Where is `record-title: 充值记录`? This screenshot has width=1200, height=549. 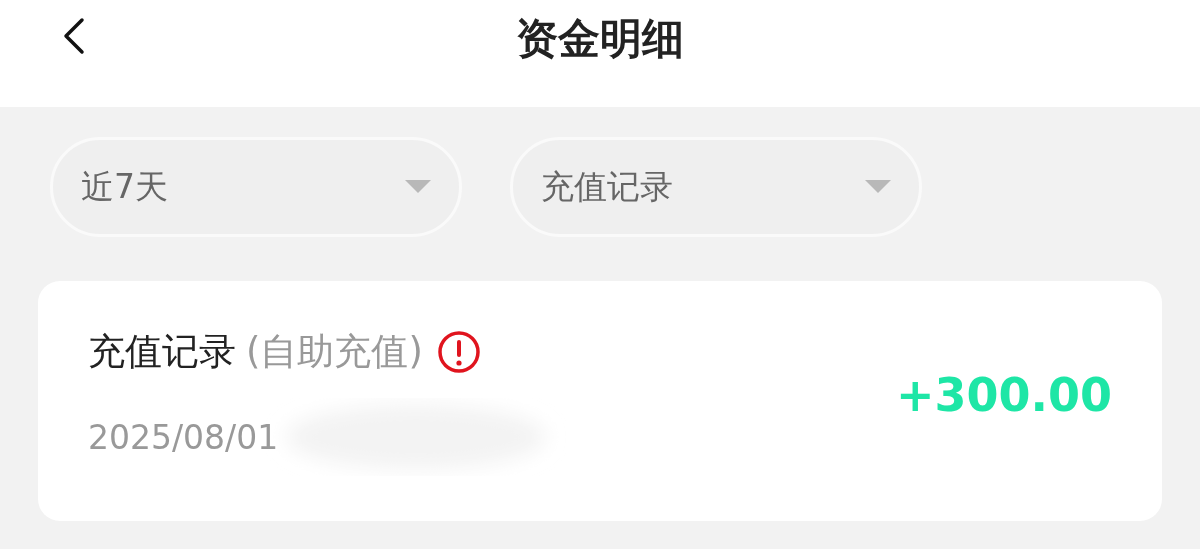
record-title: 充值记录 is located at coordinates (162, 352).